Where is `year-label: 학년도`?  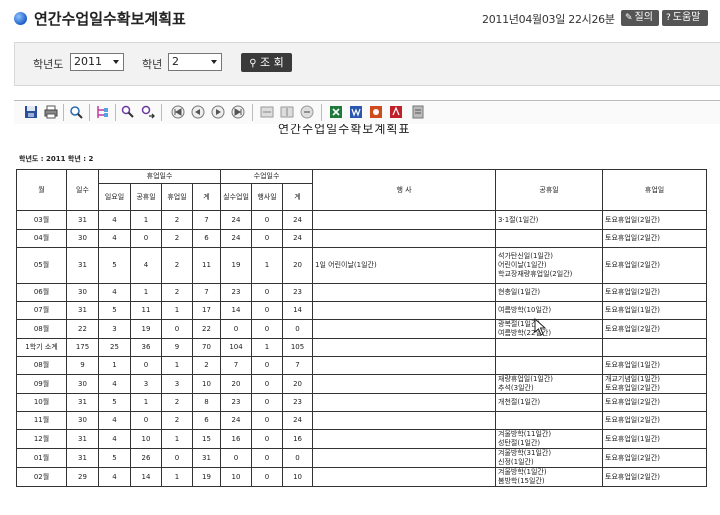 year-label: 학년도 is located at coordinates (48, 64).